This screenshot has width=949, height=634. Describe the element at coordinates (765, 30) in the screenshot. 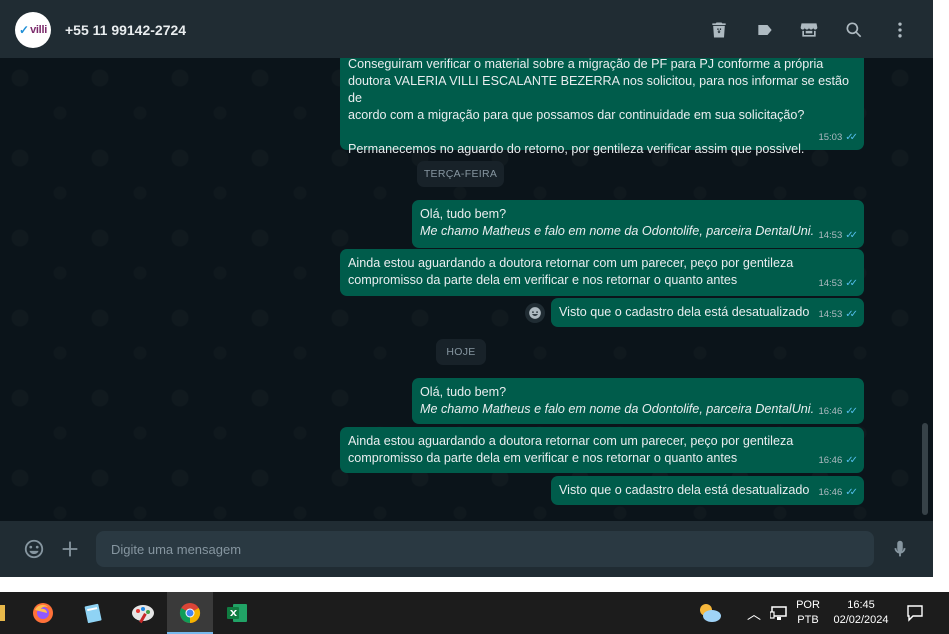

I see `label-icon` at that location.